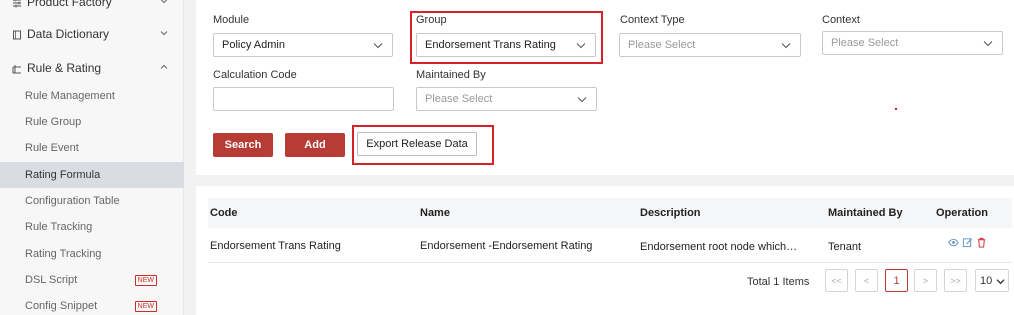 The image size is (1014, 315). I want to click on page-size-select: 10, so click(992, 280).